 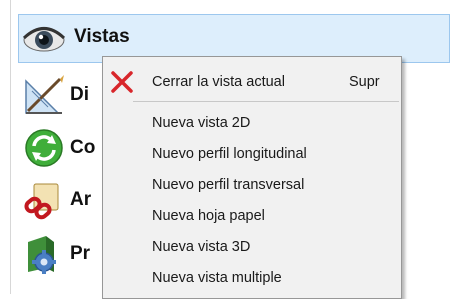 I want to click on refresh-arrows-icon, so click(x=44, y=148).